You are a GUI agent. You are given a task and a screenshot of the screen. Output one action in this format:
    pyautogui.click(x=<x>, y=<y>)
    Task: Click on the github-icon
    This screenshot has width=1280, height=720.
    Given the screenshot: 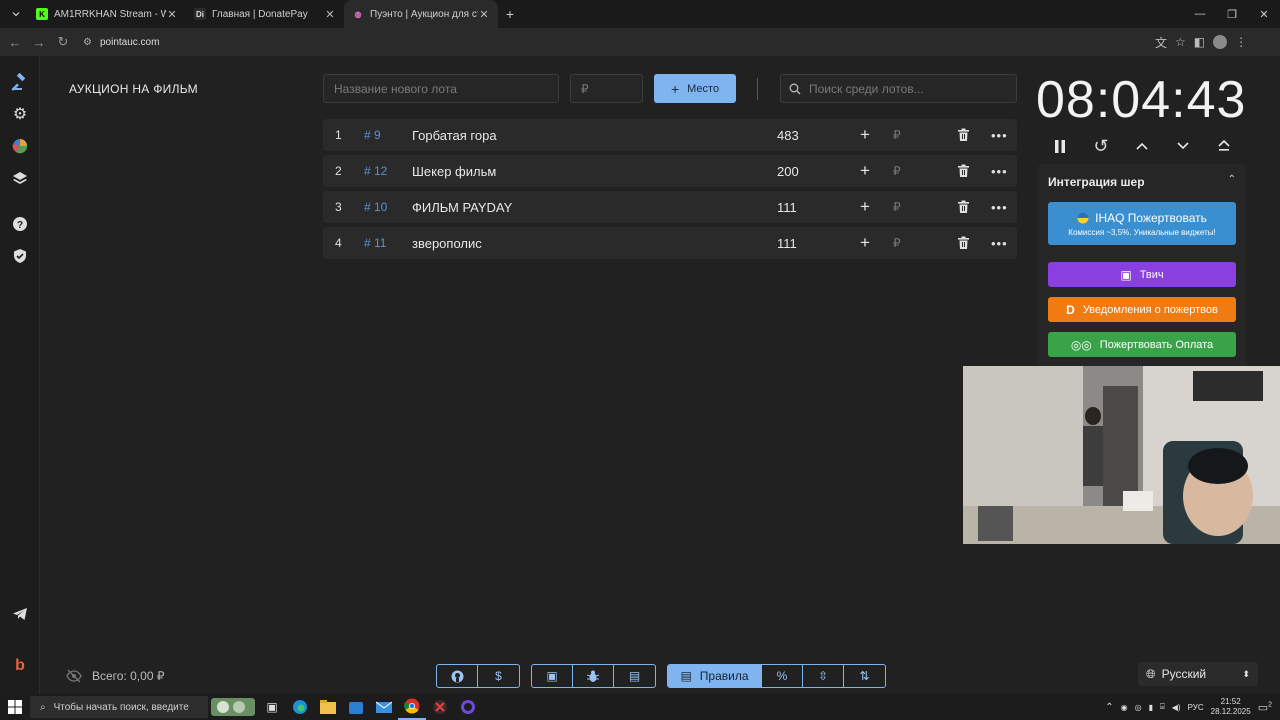 What is the action you would take?
    pyautogui.click(x=457, y=676)
    